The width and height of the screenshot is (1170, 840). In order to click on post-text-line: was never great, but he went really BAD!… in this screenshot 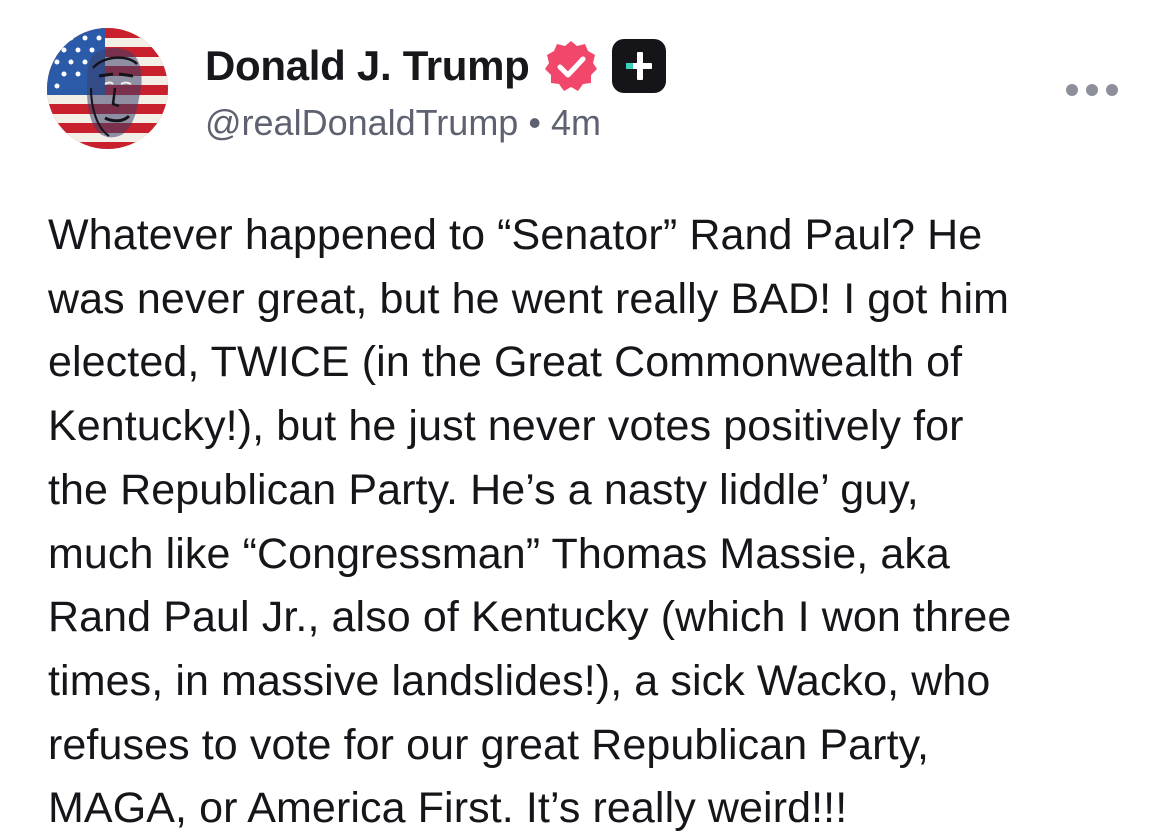, I will do `click(529, 298)`.